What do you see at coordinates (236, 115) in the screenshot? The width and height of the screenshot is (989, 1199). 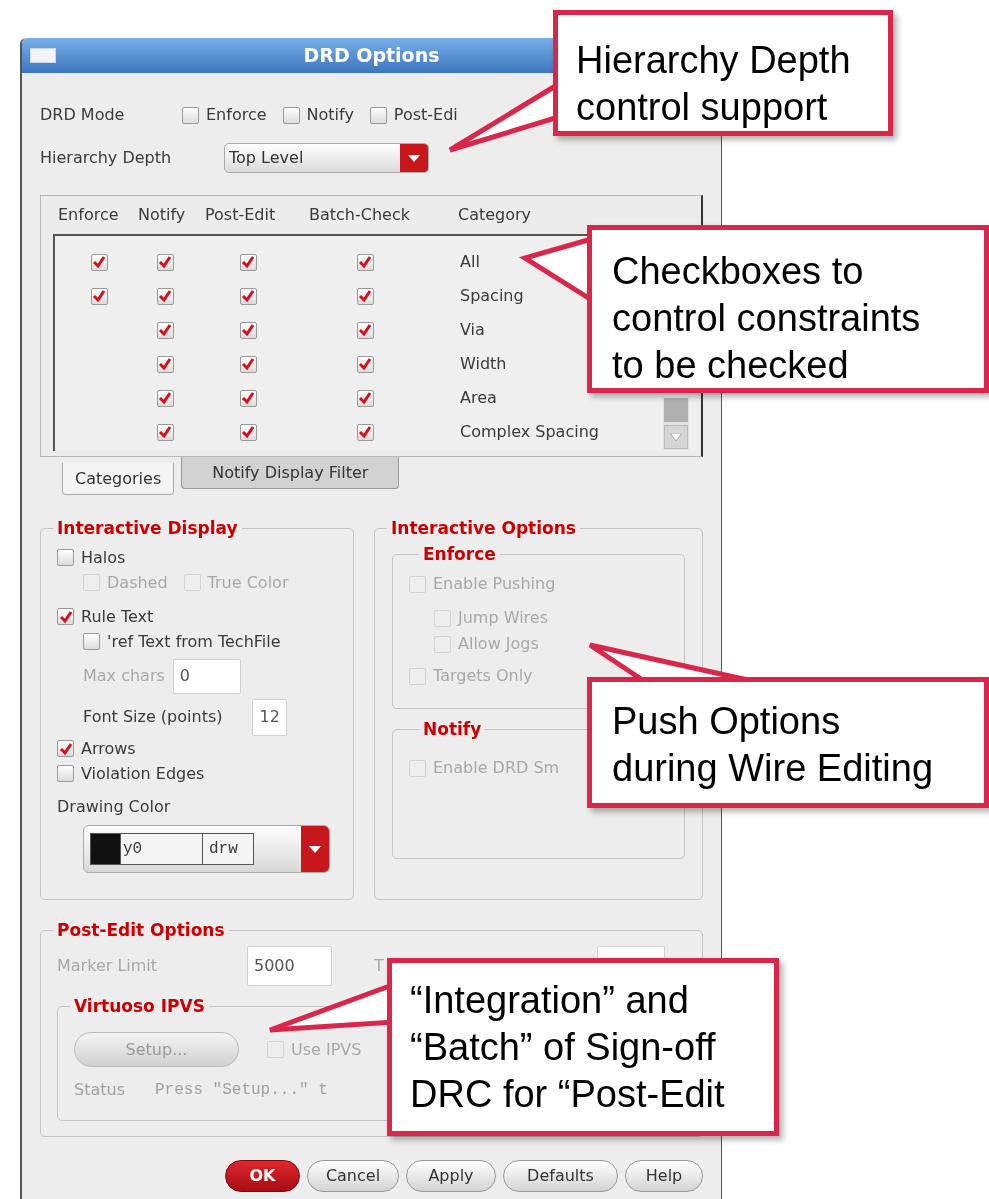 I see `checkbox-label: Enforce` at bounding box center [236, 115].